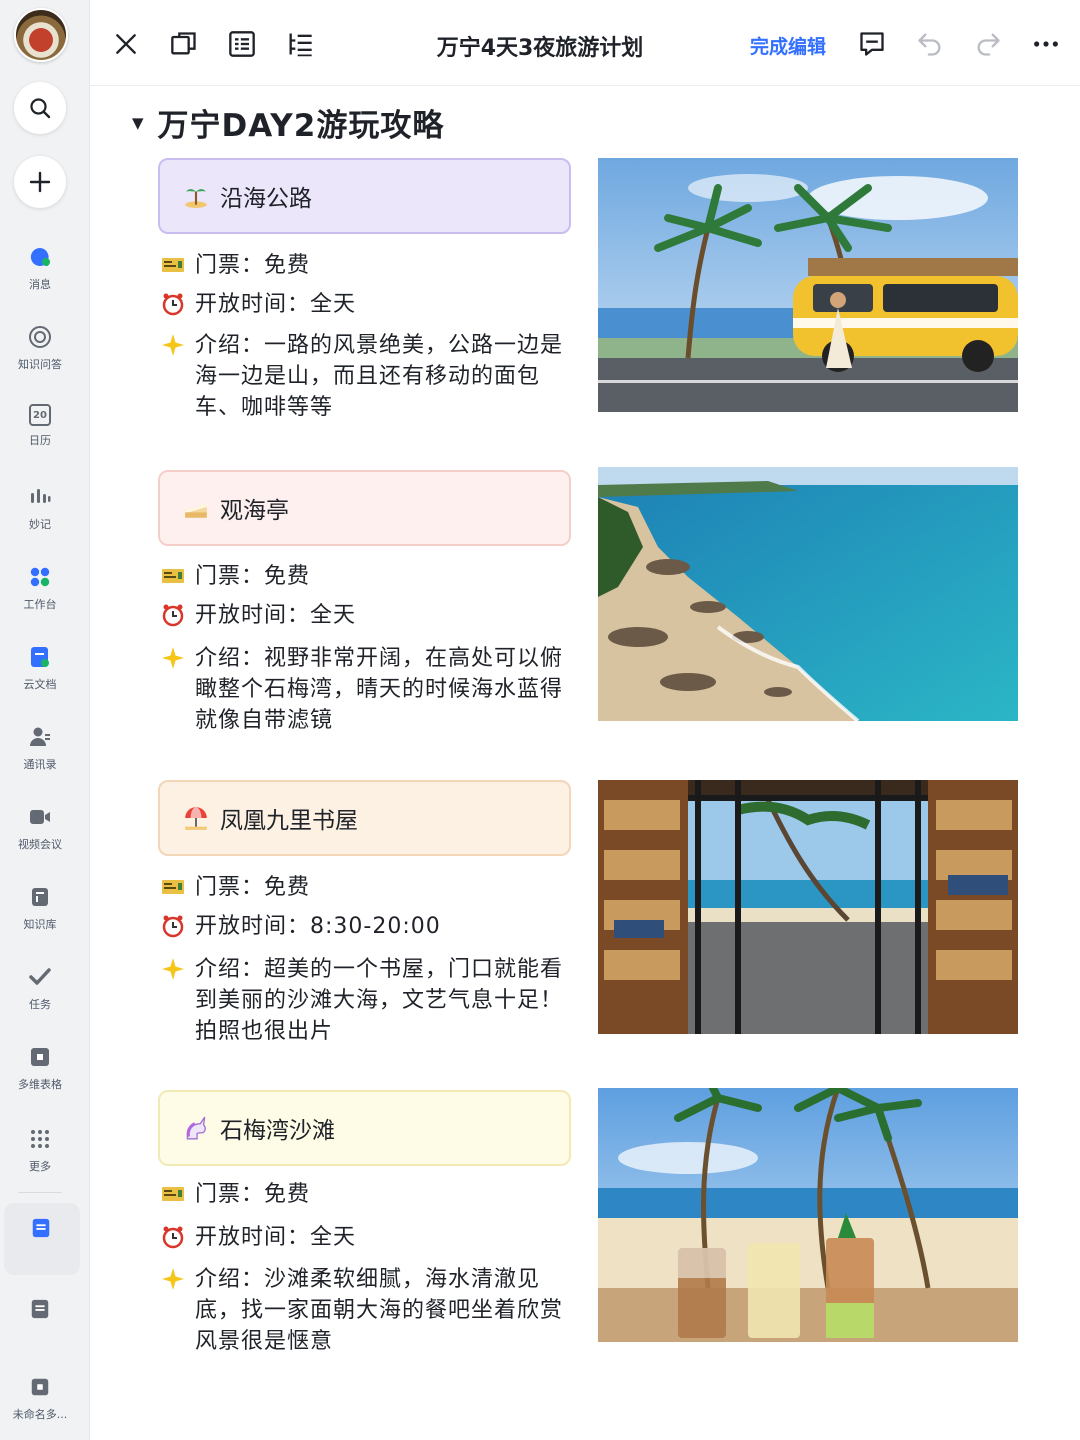 This screenshot has width=1080, height=1440. Describe the element at coordinates (40, 577) in the screenshot. I see `grid-apps-icon` at that location.